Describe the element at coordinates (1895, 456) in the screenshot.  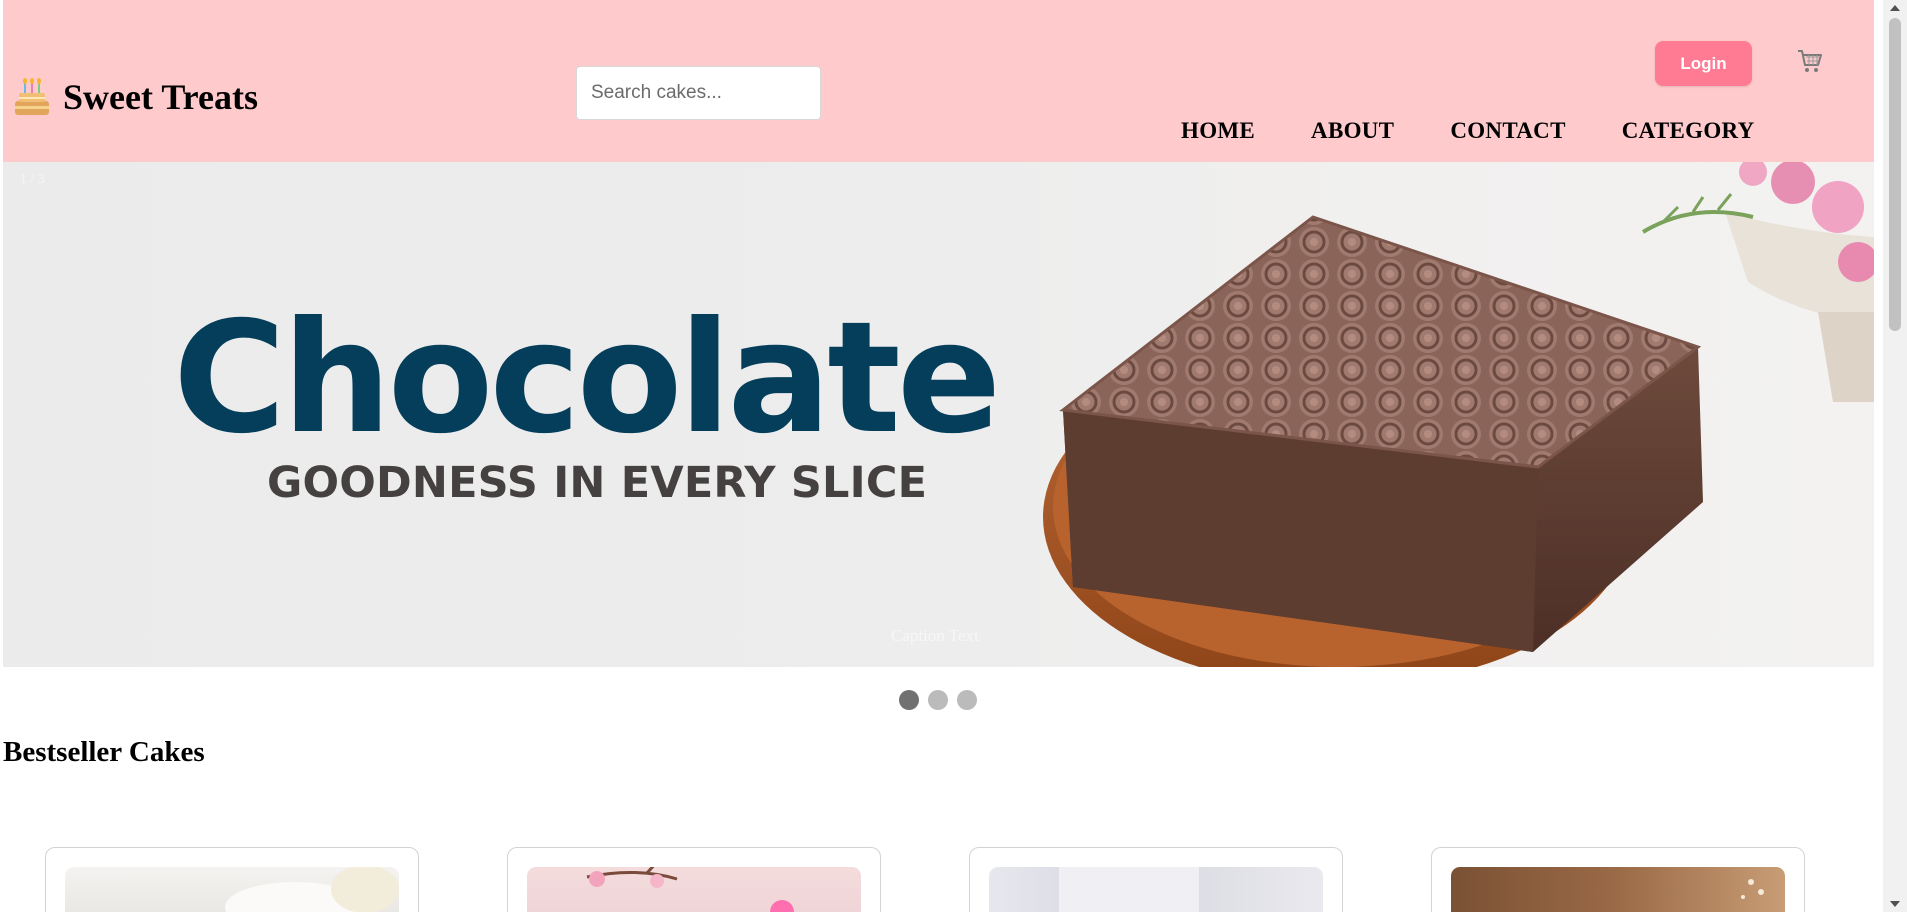
I see `vertical-scrollbar` at that location.